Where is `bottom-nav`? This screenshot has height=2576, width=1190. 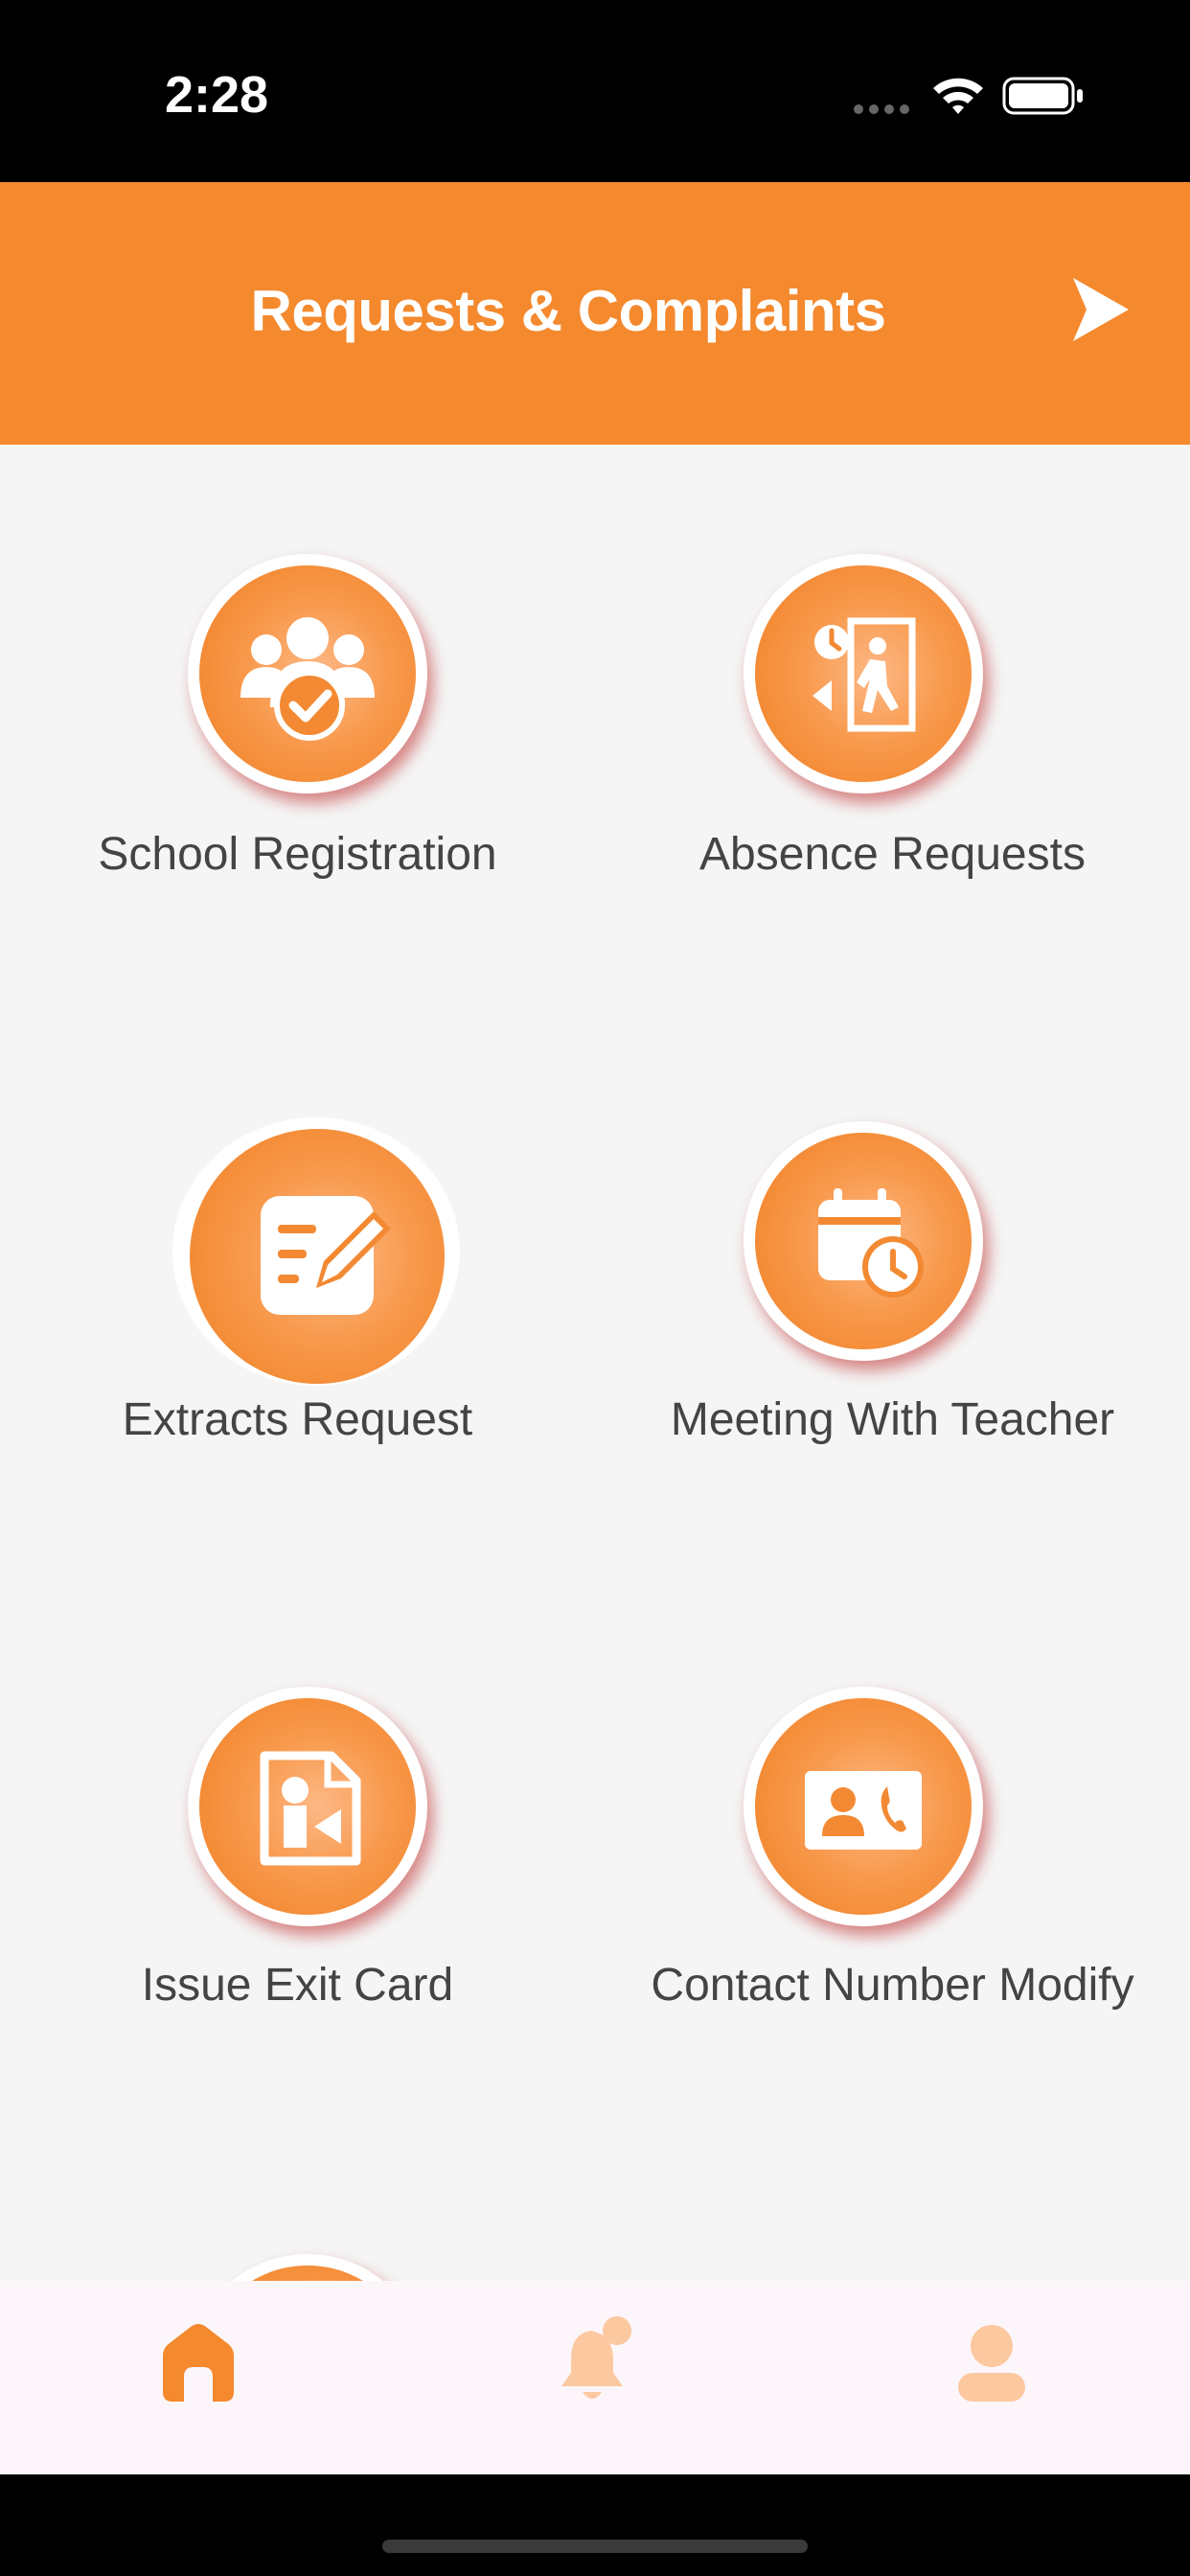 bottom-nav is located at coordinates (595, 2377).